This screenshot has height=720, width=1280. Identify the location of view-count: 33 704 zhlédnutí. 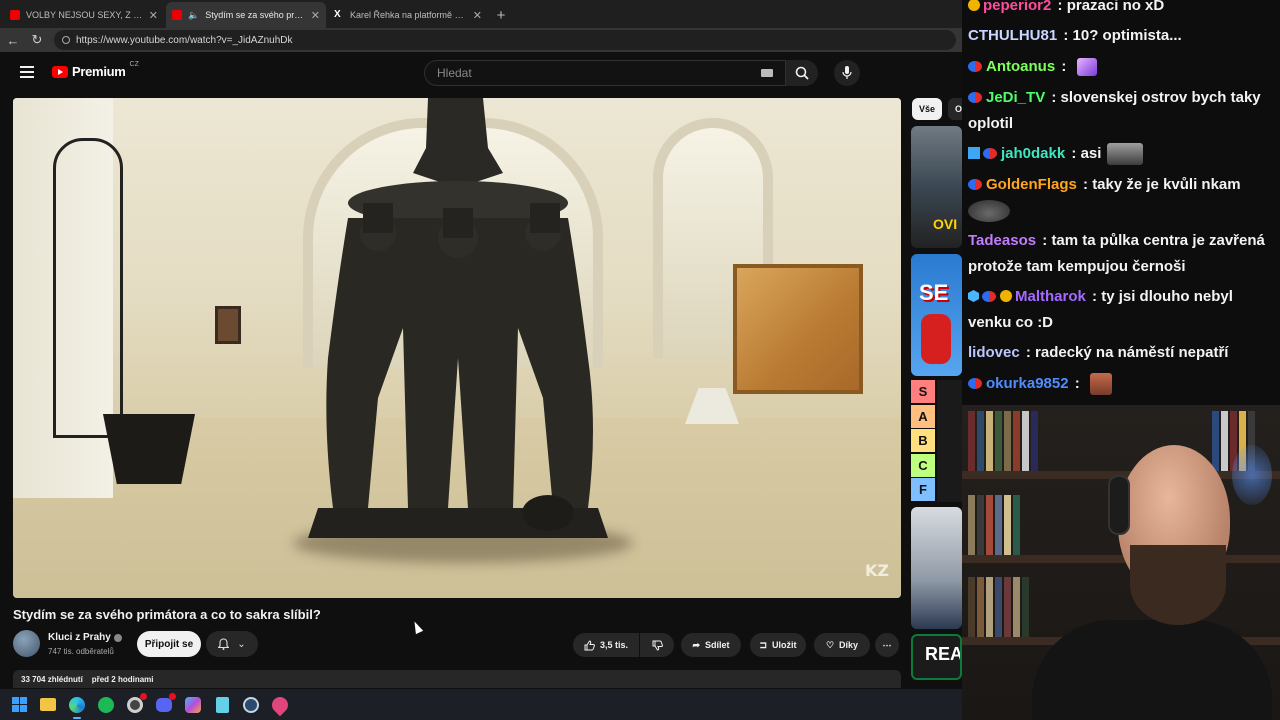
(52, 679).